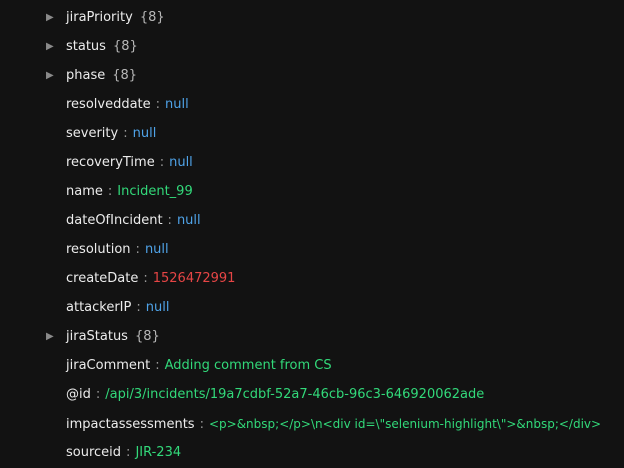 This screenshot has width=624, height=468. I want to click on tree-key: impactassessments, so click(130, 424).